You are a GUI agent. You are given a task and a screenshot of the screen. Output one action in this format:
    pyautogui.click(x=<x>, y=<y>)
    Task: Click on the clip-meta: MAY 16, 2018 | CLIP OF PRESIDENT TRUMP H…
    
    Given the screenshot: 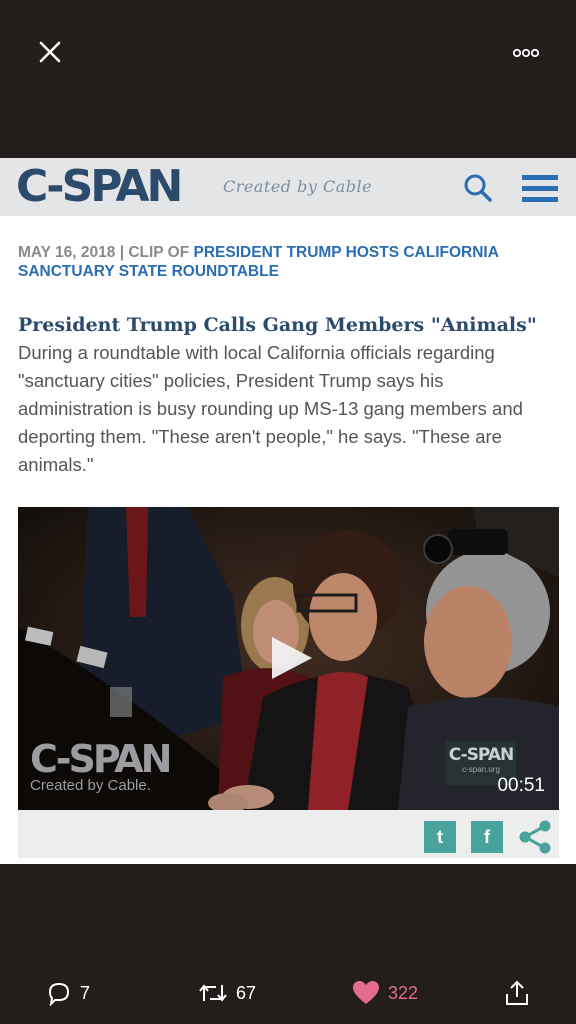 What is the action you would take?
    pyautogui.click(x=290, y=262)
    